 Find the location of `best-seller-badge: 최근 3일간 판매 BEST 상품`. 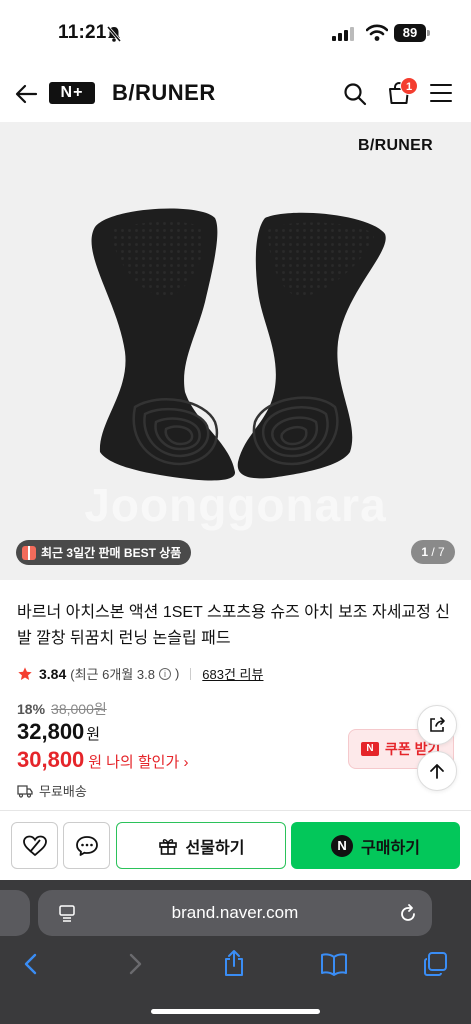

best-seller-badge: 최근 3일간 판매 BEST 상품 is located at coordinates (104, 552).